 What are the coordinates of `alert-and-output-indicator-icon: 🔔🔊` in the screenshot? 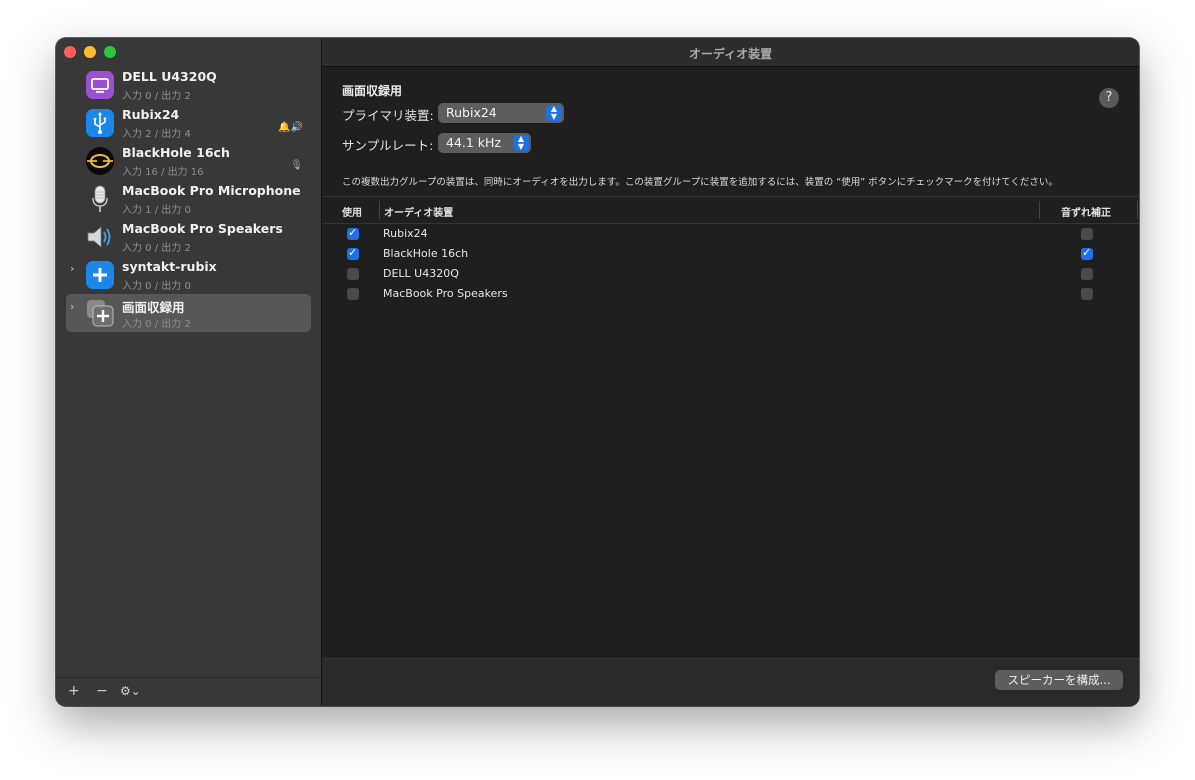 It's located at (290, 127).